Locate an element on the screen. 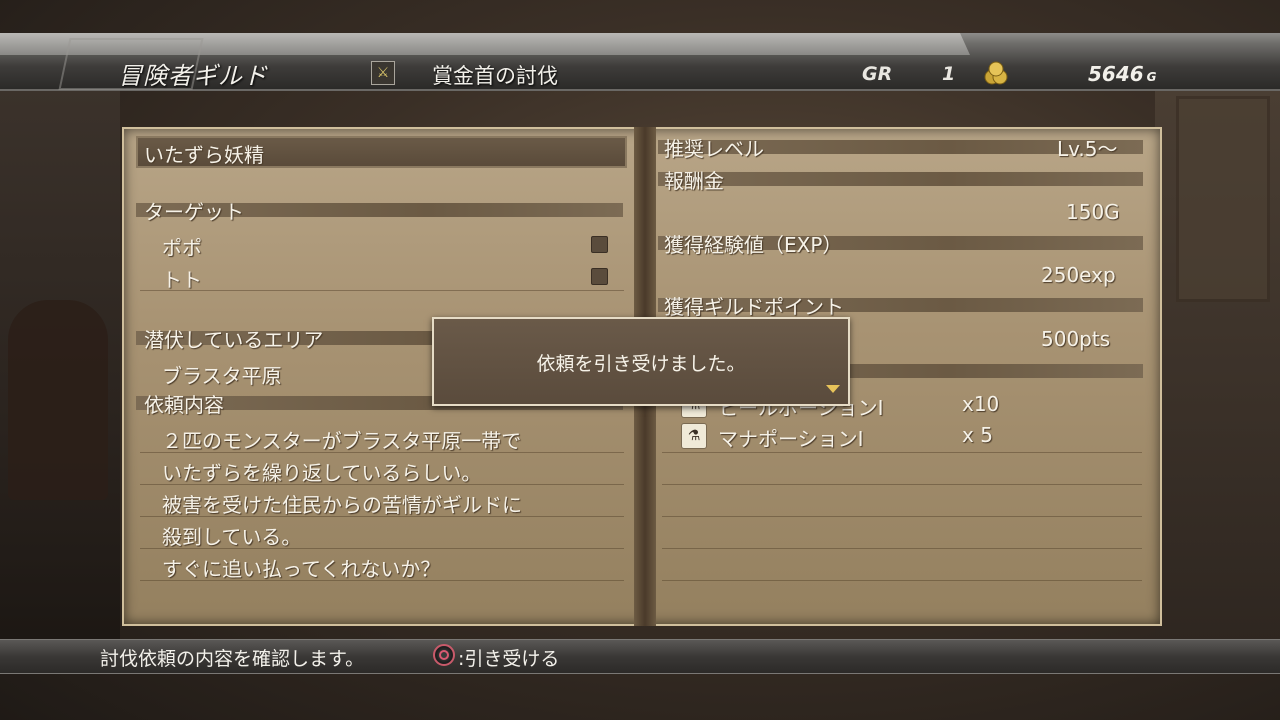  circle-button-icon is located at coordinates (444, 655).